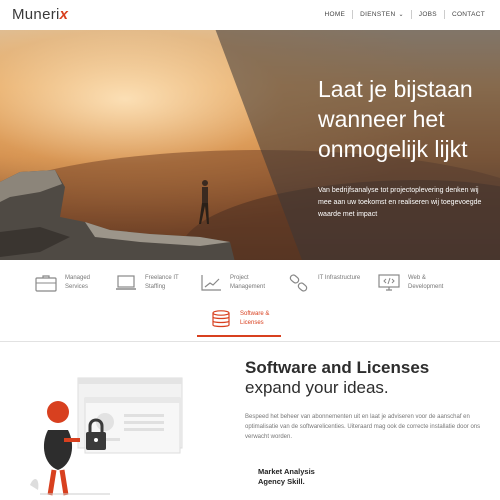 The width and height of the screenshot is (500, 500). Describe the element at coordinates (255, 318) in the screenshot. I see `tab-label: Software & Licenses` at that location.